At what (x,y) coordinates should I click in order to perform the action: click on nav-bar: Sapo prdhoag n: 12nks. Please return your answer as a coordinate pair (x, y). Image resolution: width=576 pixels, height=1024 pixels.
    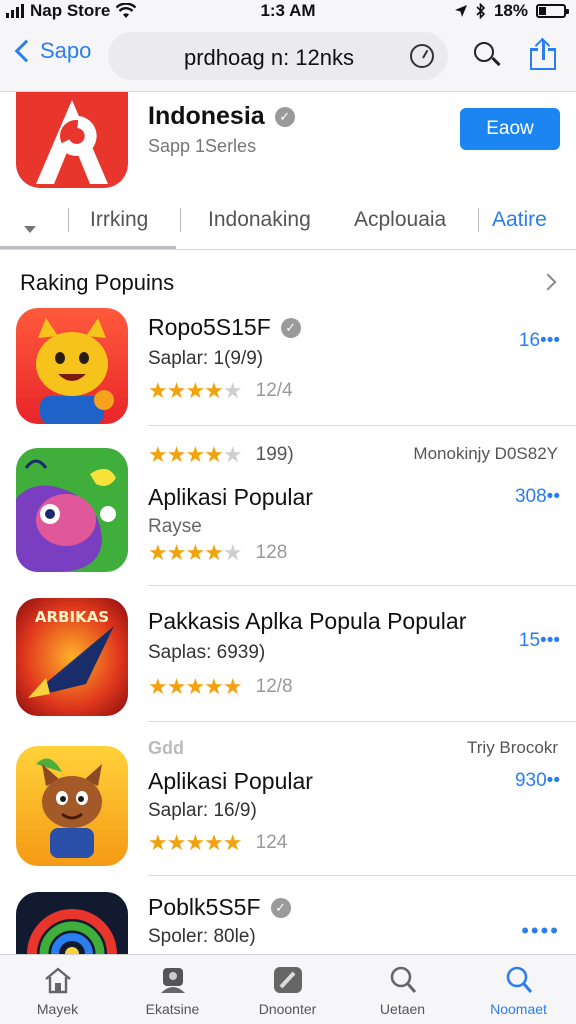
    Looking at the image, I should click on (288, 58).